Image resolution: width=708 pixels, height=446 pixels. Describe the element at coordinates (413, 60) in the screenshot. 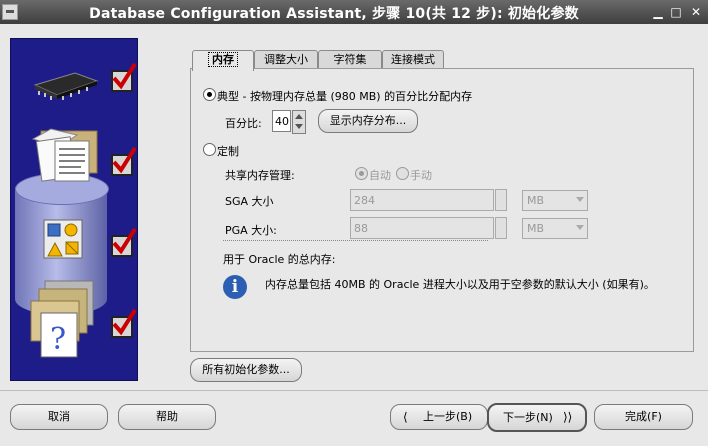

I see `tab-connection-mode: 连接模式` at that location.